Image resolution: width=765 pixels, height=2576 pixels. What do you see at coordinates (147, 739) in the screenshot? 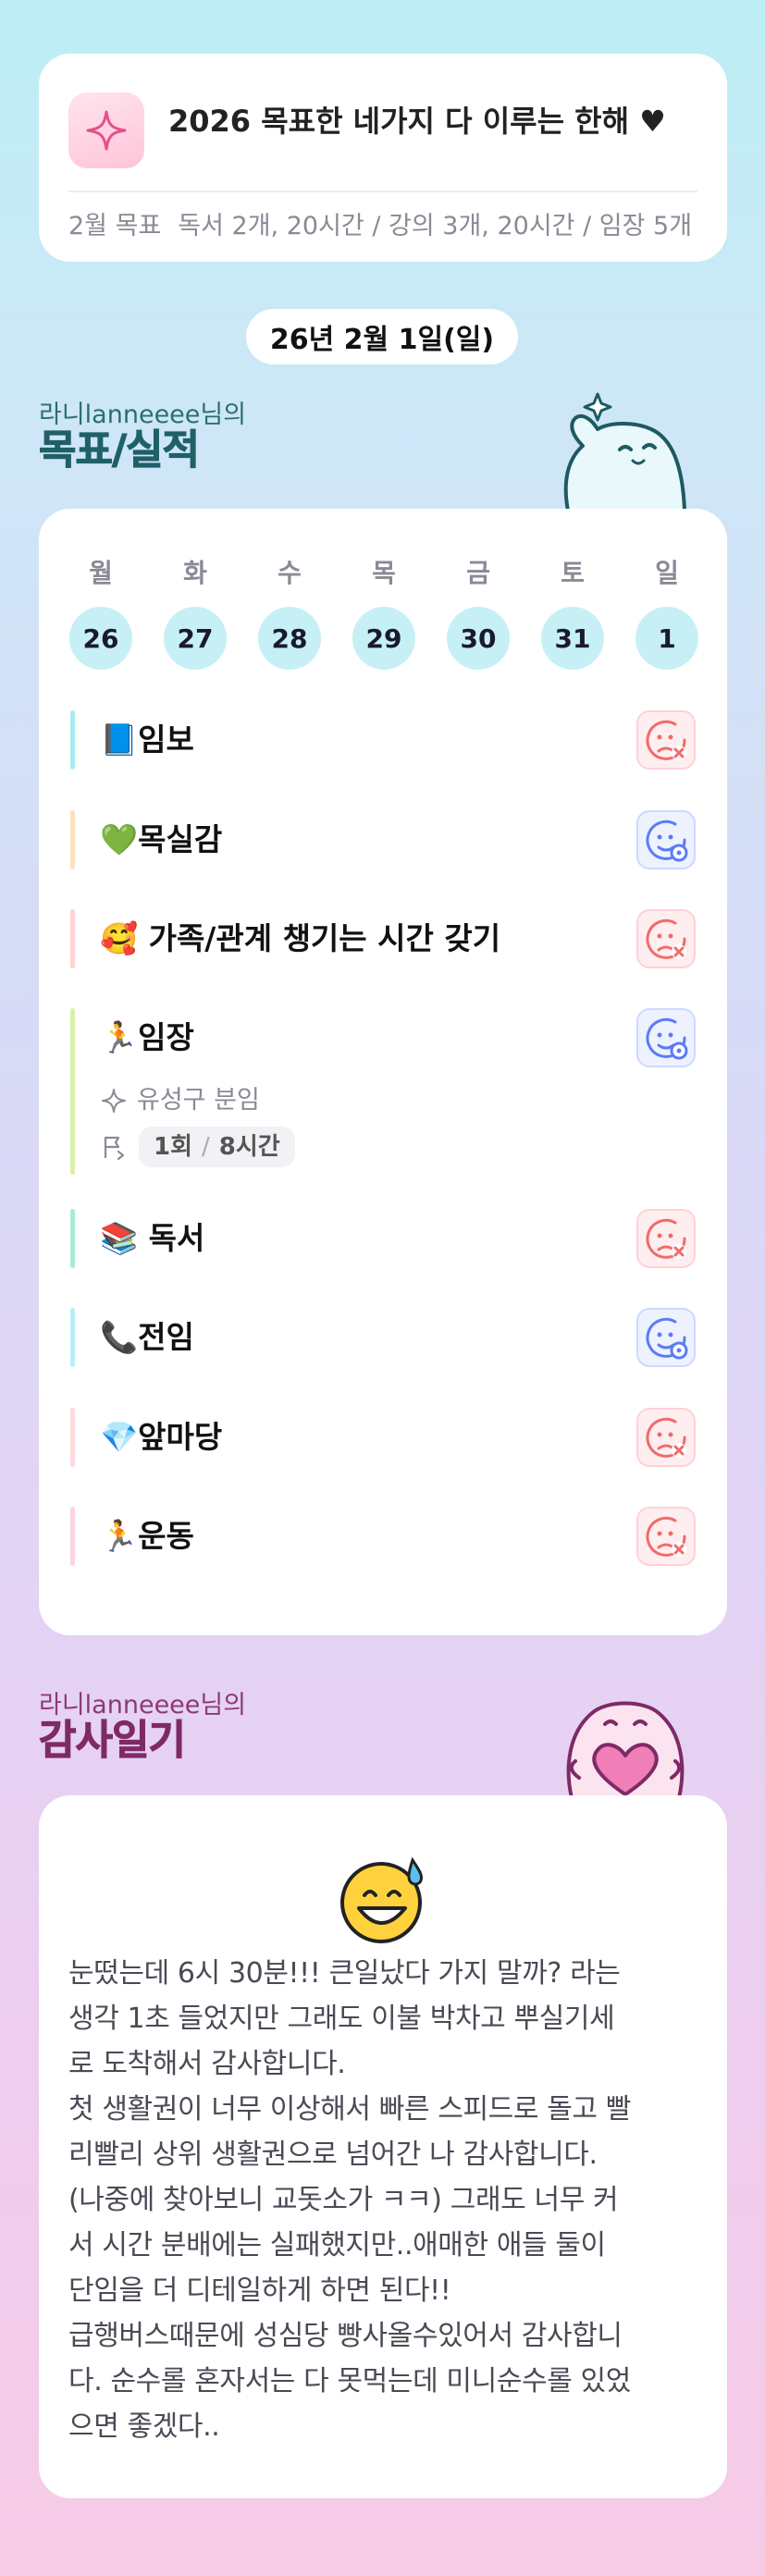
I see `habit-name: 📘임보` at bounding box center [147, 739].